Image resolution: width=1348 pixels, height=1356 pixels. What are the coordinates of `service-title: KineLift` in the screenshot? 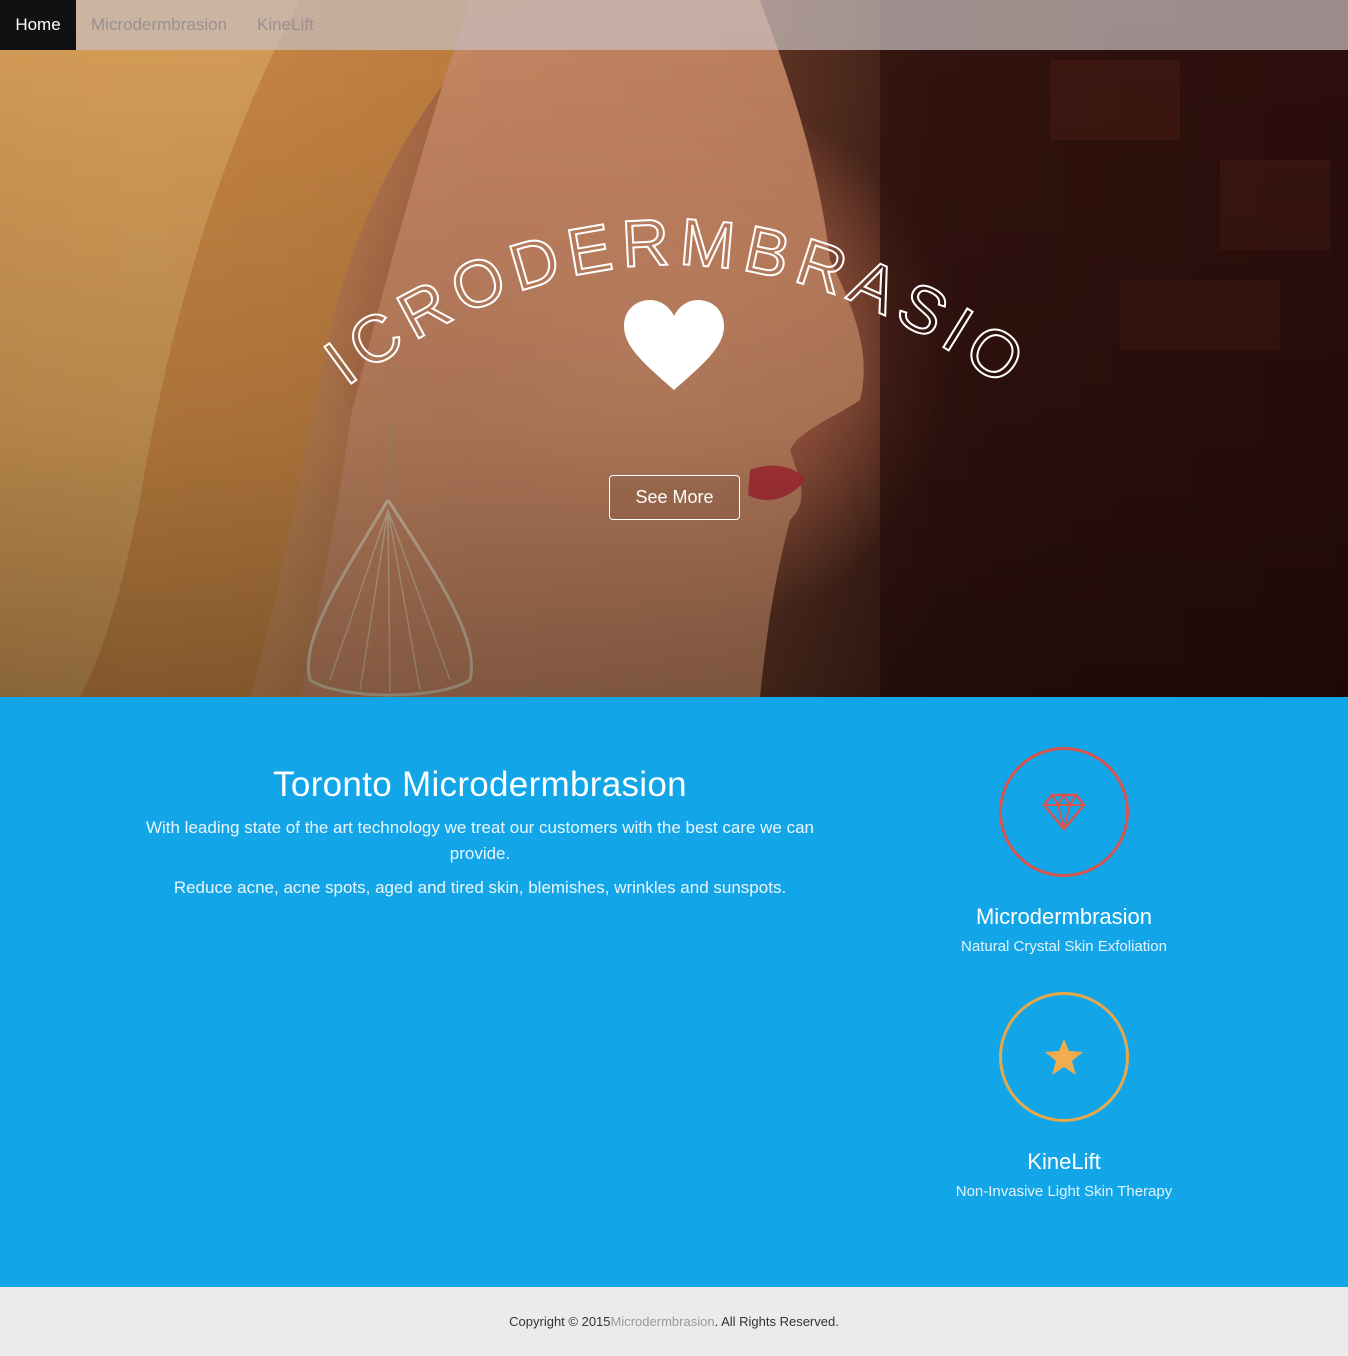 It's located at (1064, 1161).